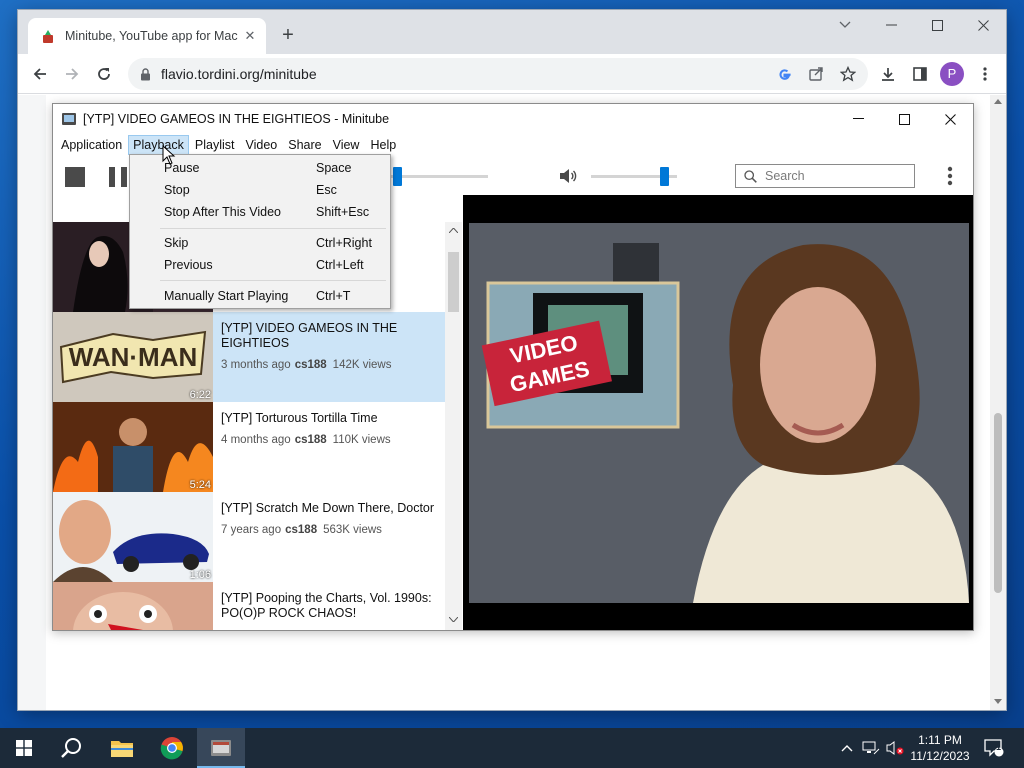 This screenshot has height=768, width=1024. I want to click on system-clock: 1:11 PM 11/12/2023, so click(940, 748).